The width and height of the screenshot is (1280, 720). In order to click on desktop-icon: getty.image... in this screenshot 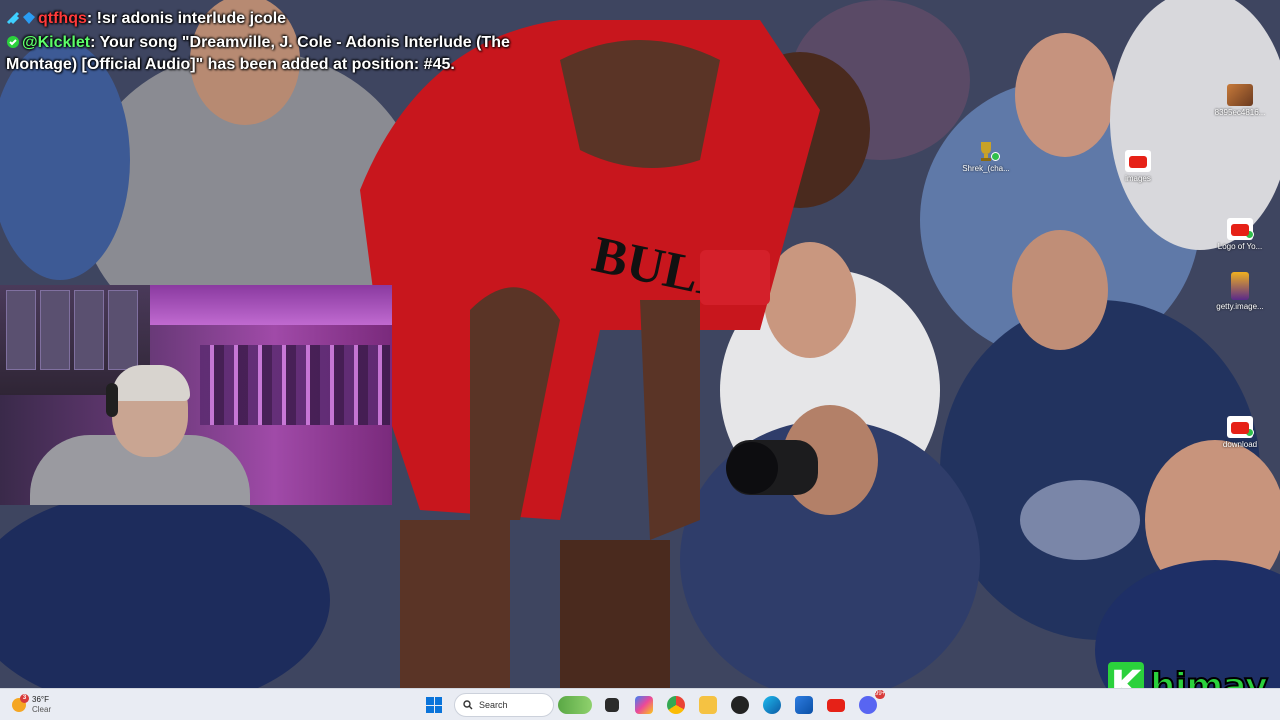, I will do `click(1240, 292)`.